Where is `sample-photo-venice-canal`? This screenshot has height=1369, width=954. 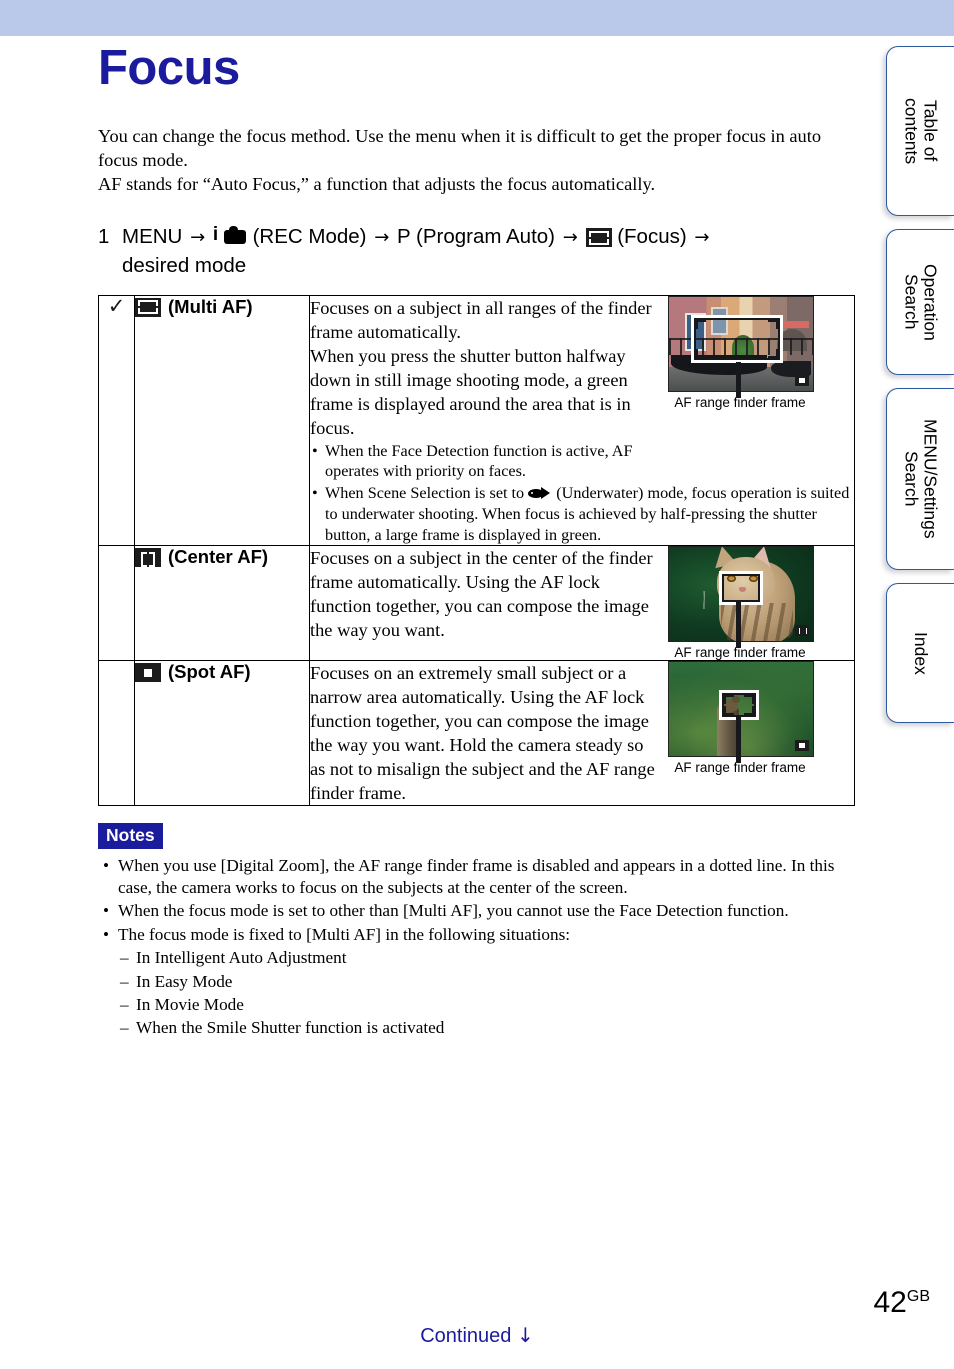 sample-photo-venice-canal is located at coordinates (741, 343).